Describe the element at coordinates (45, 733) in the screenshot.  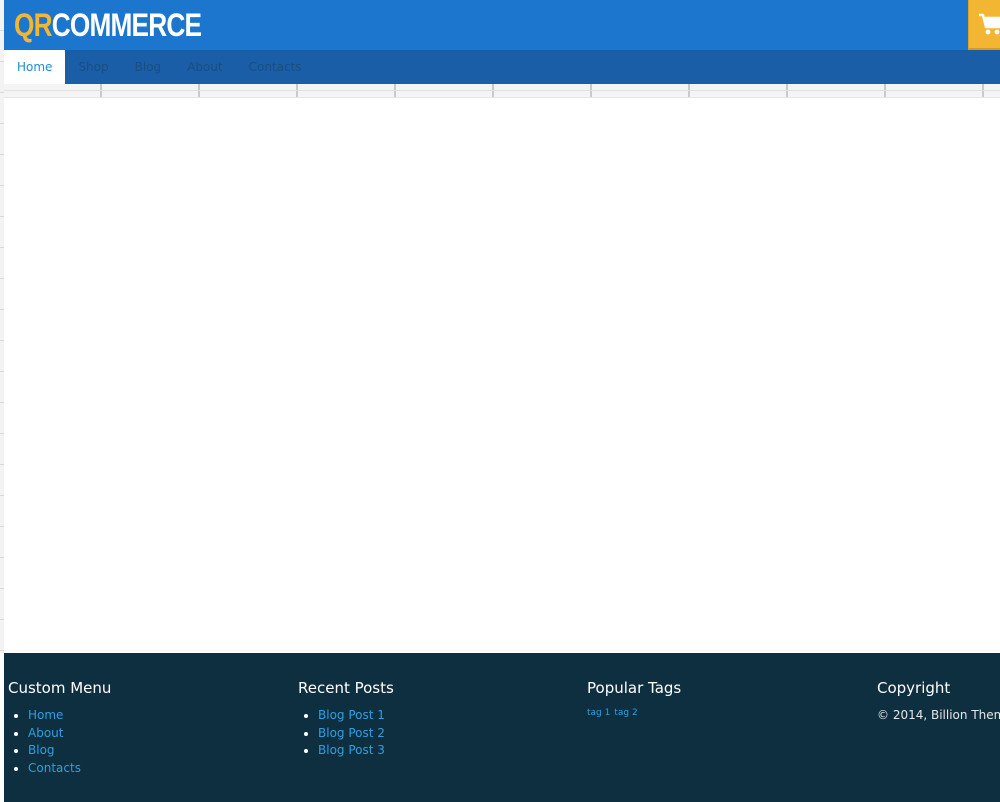
I see `footer-link-about: About` at that location.